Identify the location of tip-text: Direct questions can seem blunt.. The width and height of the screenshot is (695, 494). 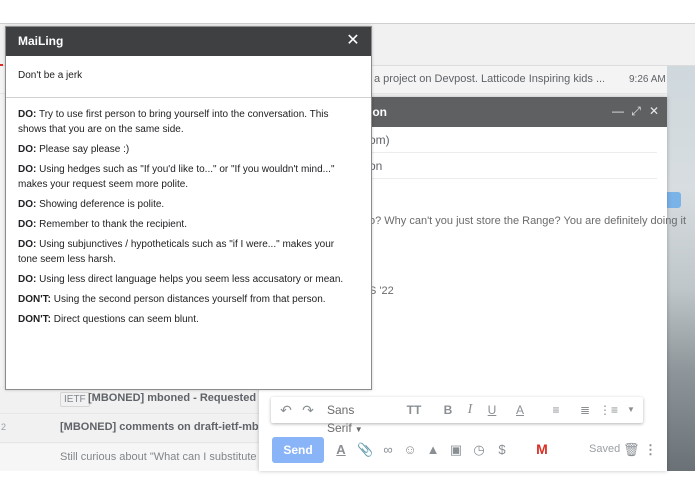
(126, 319).